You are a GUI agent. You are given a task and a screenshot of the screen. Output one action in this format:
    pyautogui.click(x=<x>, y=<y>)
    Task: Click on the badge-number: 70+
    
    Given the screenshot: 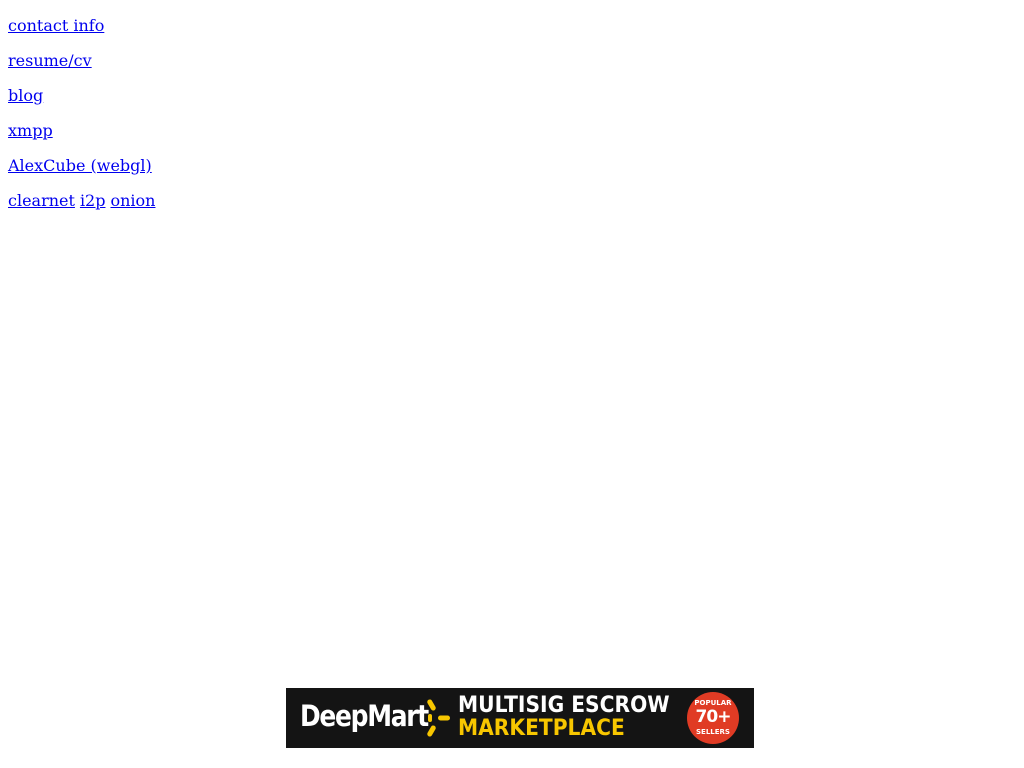 What is the action you would take?
    pyautogui.click(x=713, y=717)
    